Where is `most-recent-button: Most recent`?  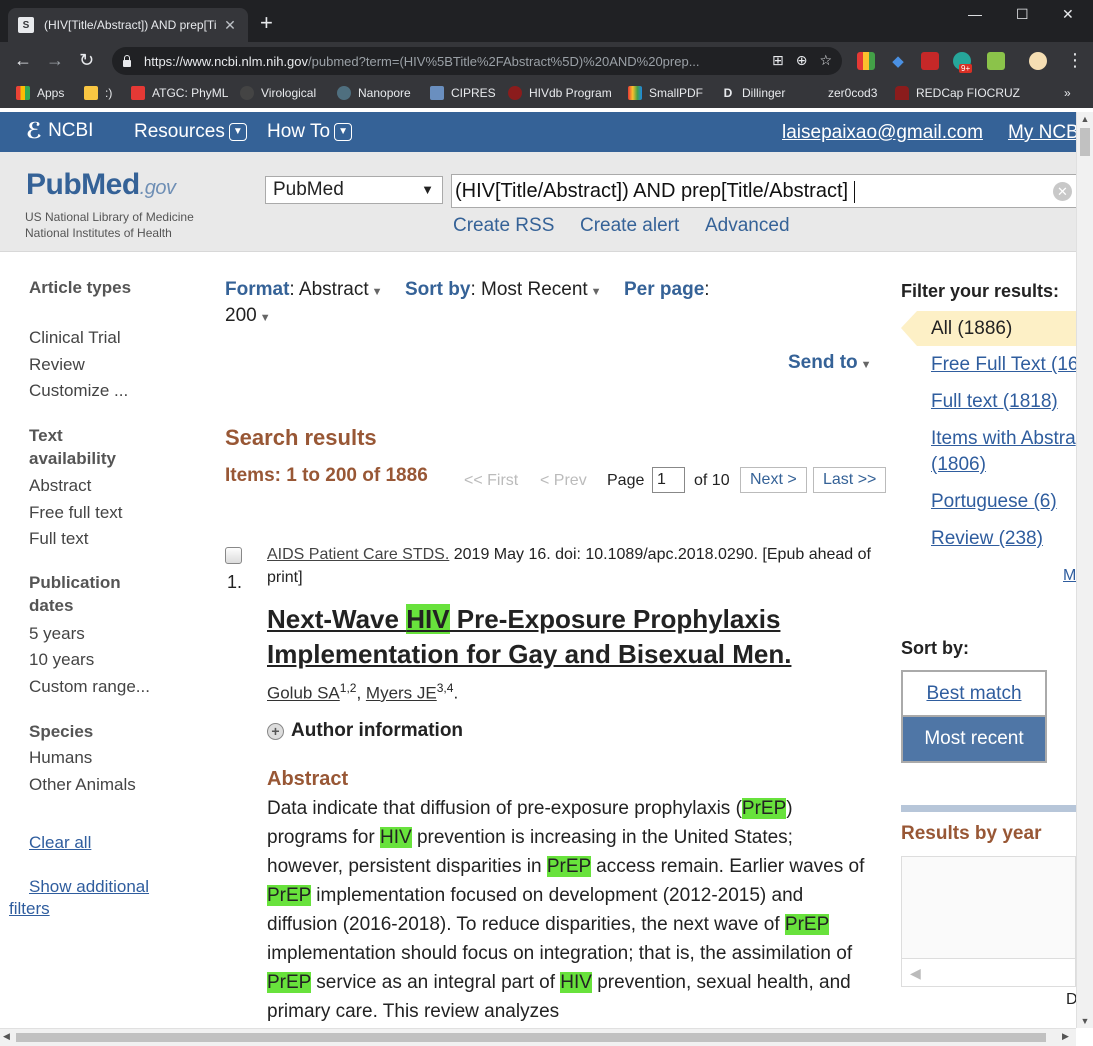
most-recent-button: Most recent is located at coordinates (974, 740).